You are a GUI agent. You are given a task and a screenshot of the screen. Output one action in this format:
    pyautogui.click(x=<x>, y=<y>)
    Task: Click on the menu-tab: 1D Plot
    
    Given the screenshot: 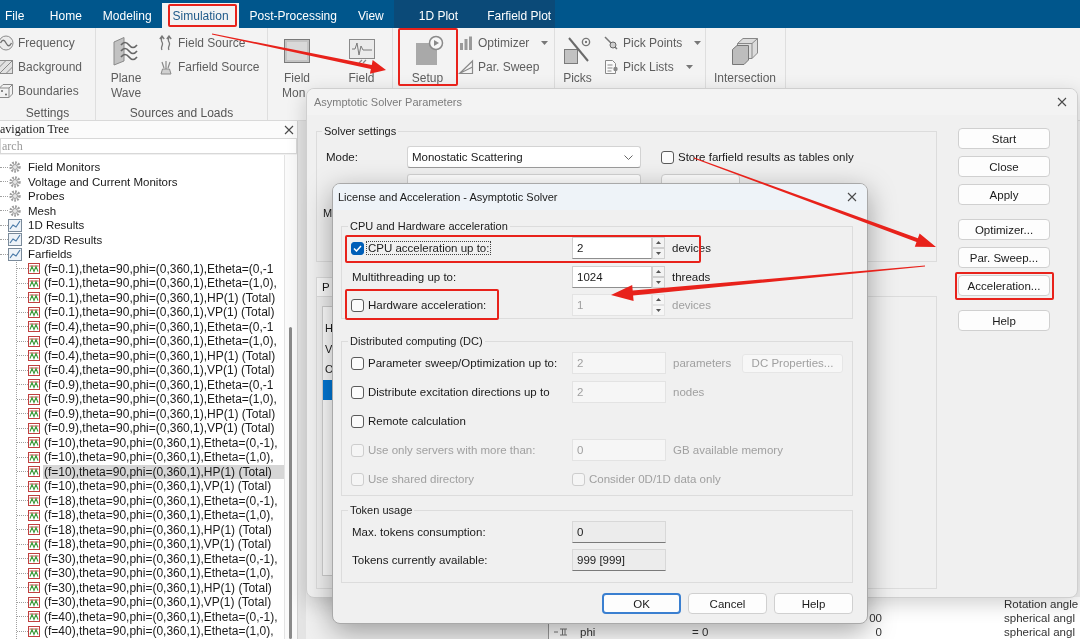 What is the action you would take?
    pyautogui.click(x=436, y=15)
    